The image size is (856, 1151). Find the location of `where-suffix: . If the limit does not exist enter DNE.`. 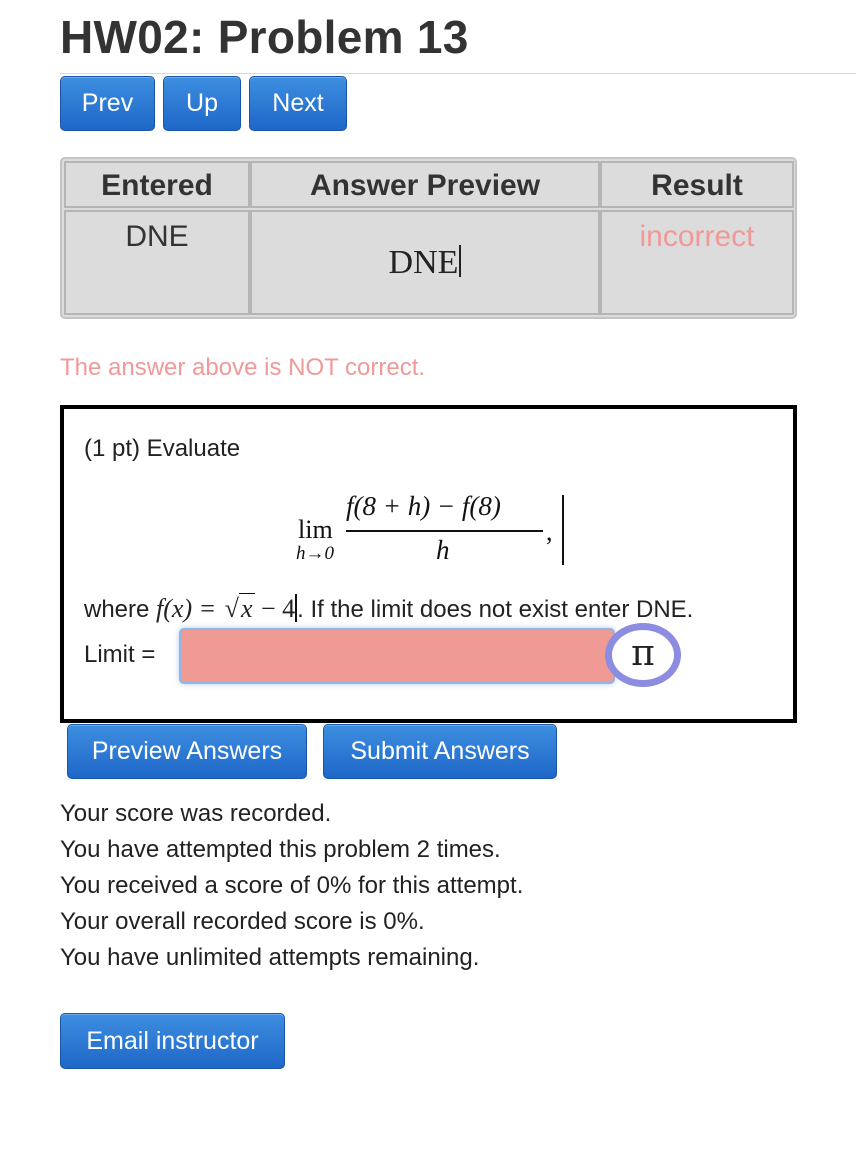

where-suffix: . If the limit does not exist enter DNE. is located at coordinates (495, 609).